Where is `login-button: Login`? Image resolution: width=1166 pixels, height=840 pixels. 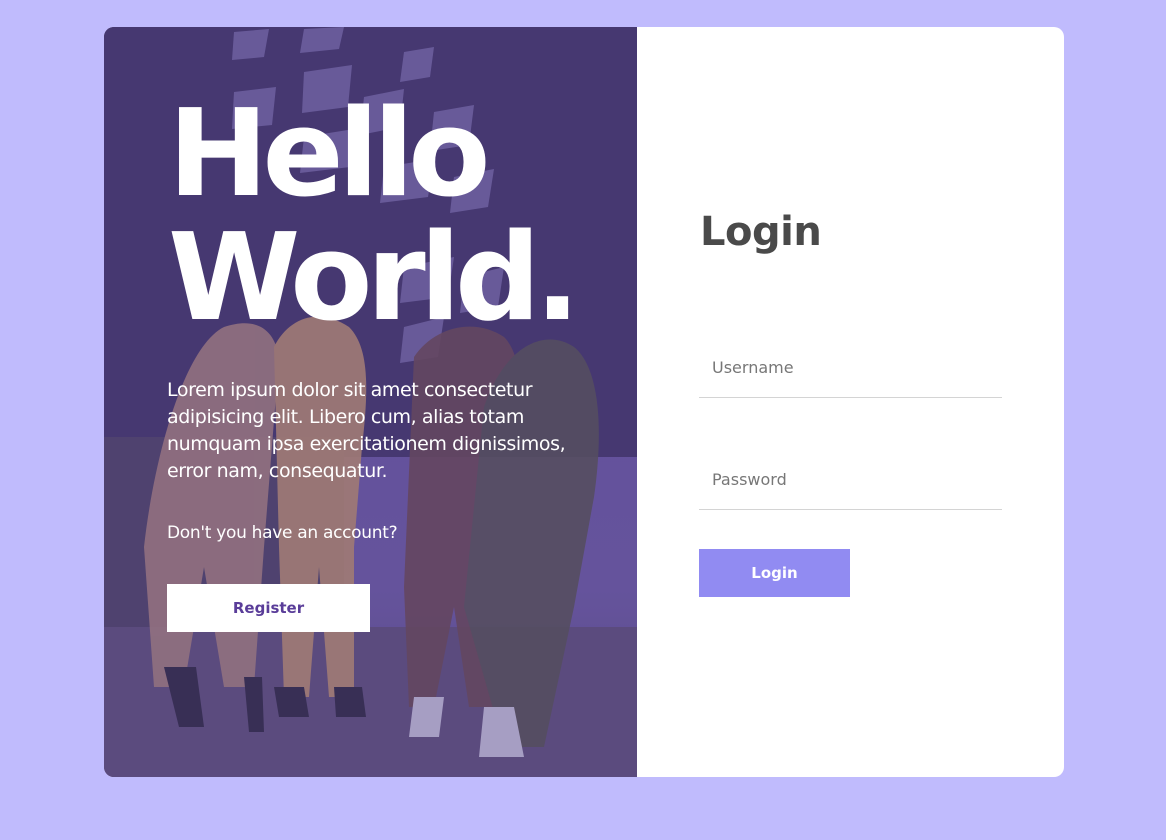 login-button: Login is located at coordinates (774, 573).